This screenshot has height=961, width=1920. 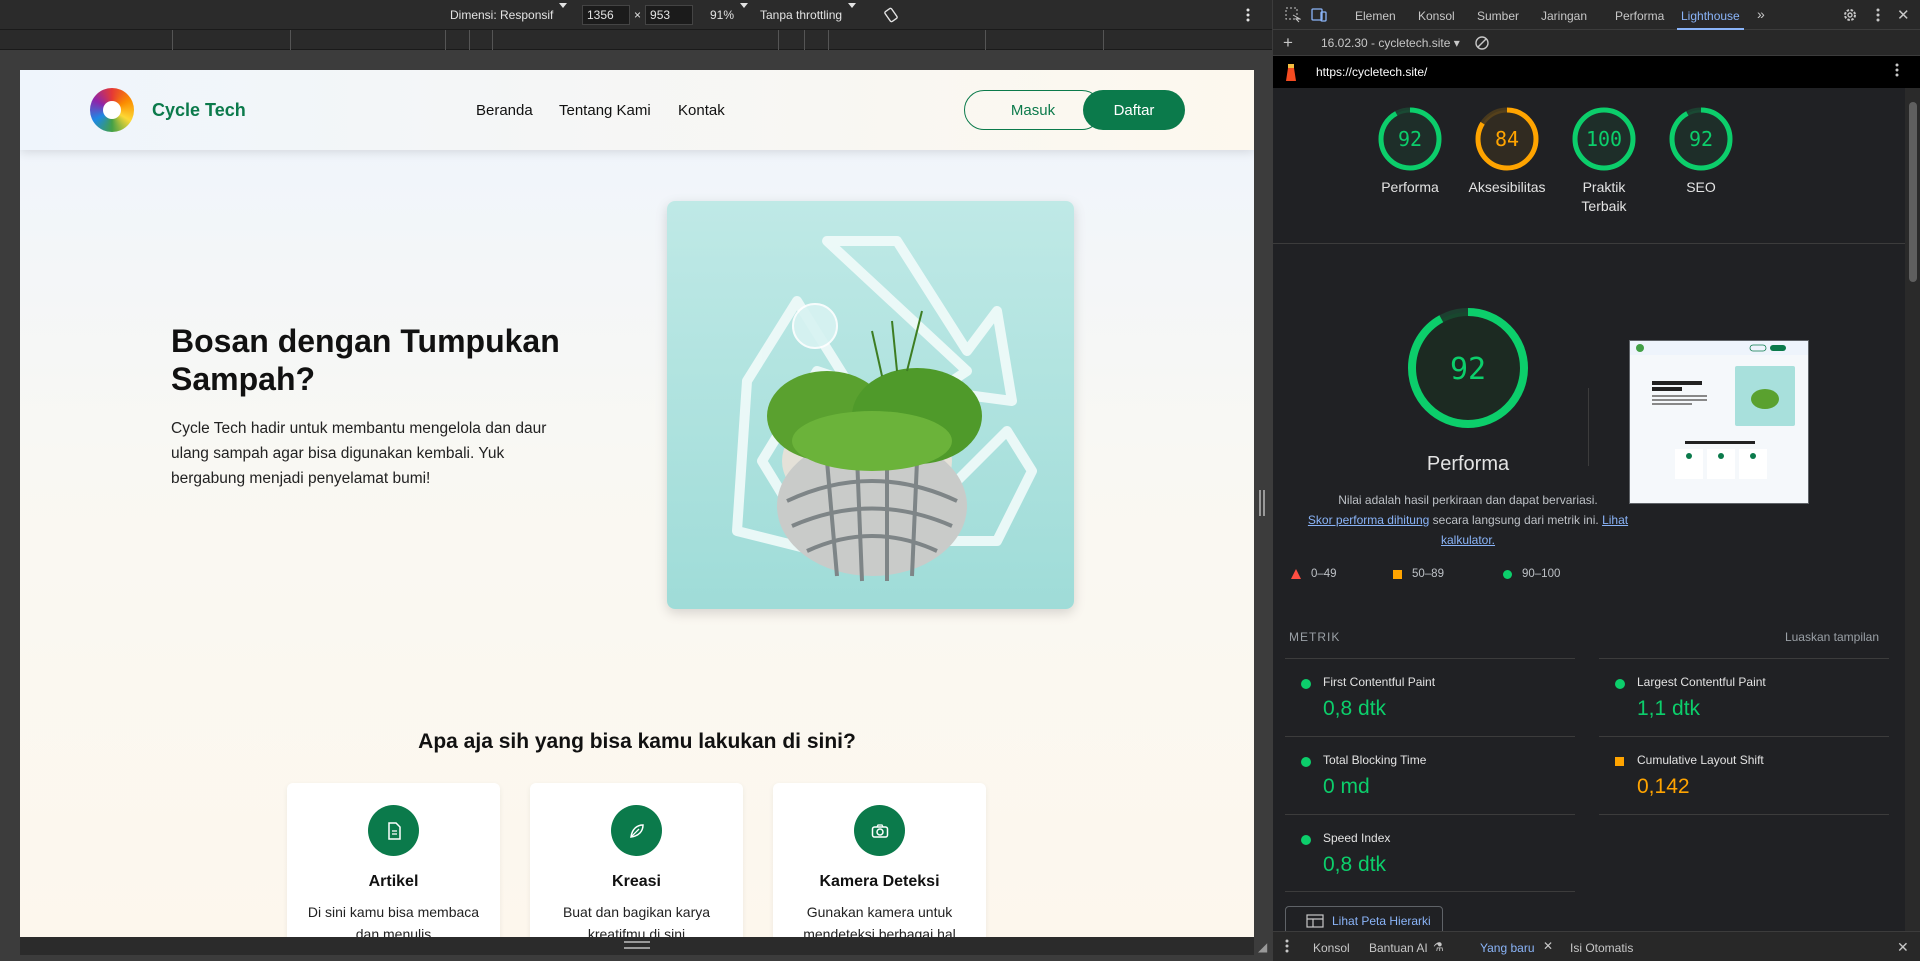 What do you see at coordinates (1669, 708) in the screenshot?
I see `metric-value: 1,1 dtk` at bounding box center [1669, 708].